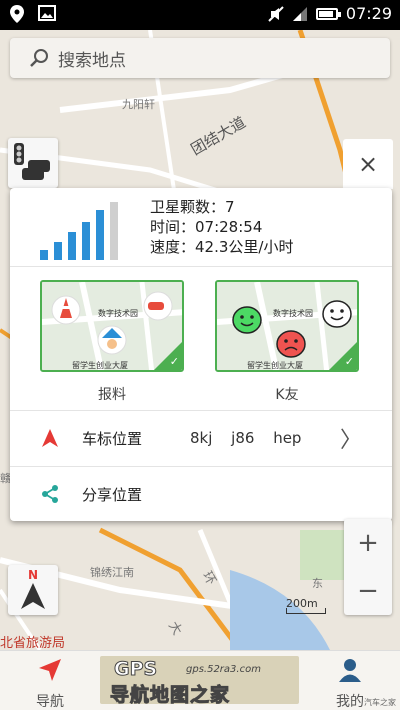 The image size is (400, 710). What do you see at coordinates (79, 231) in the screenshot?
I see `gps-signal-strength-icon` at bounding box center [79, 231].